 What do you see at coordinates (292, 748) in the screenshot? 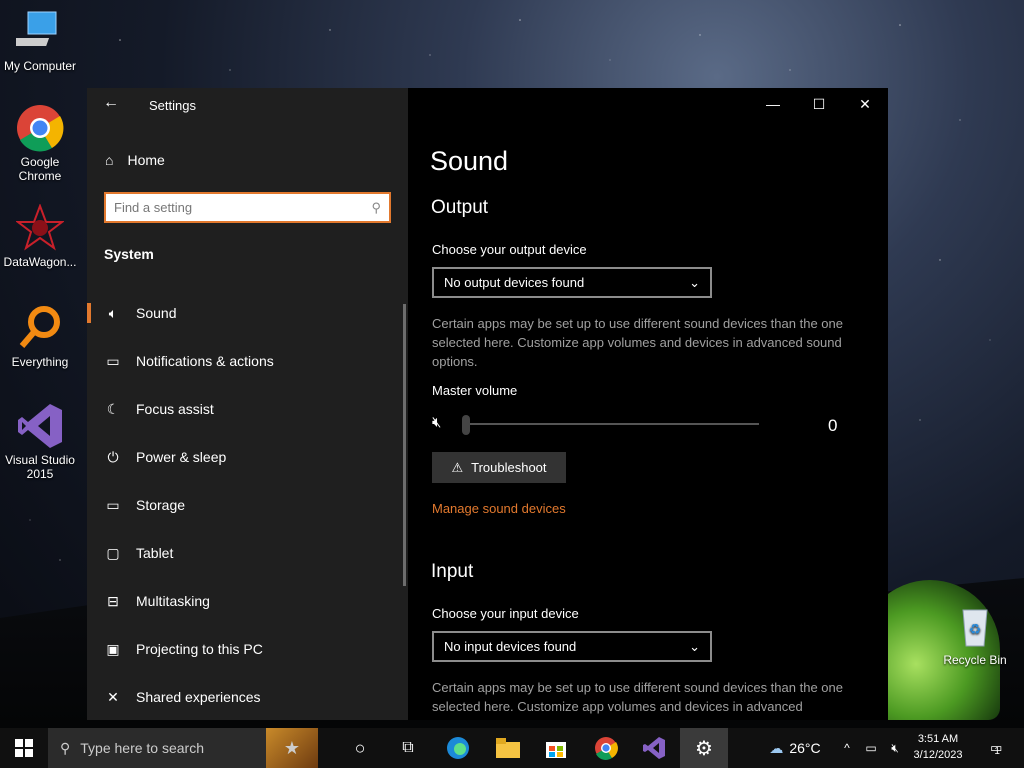
I see `search-highlight-icon: ★` at bounding box center [292, 748].